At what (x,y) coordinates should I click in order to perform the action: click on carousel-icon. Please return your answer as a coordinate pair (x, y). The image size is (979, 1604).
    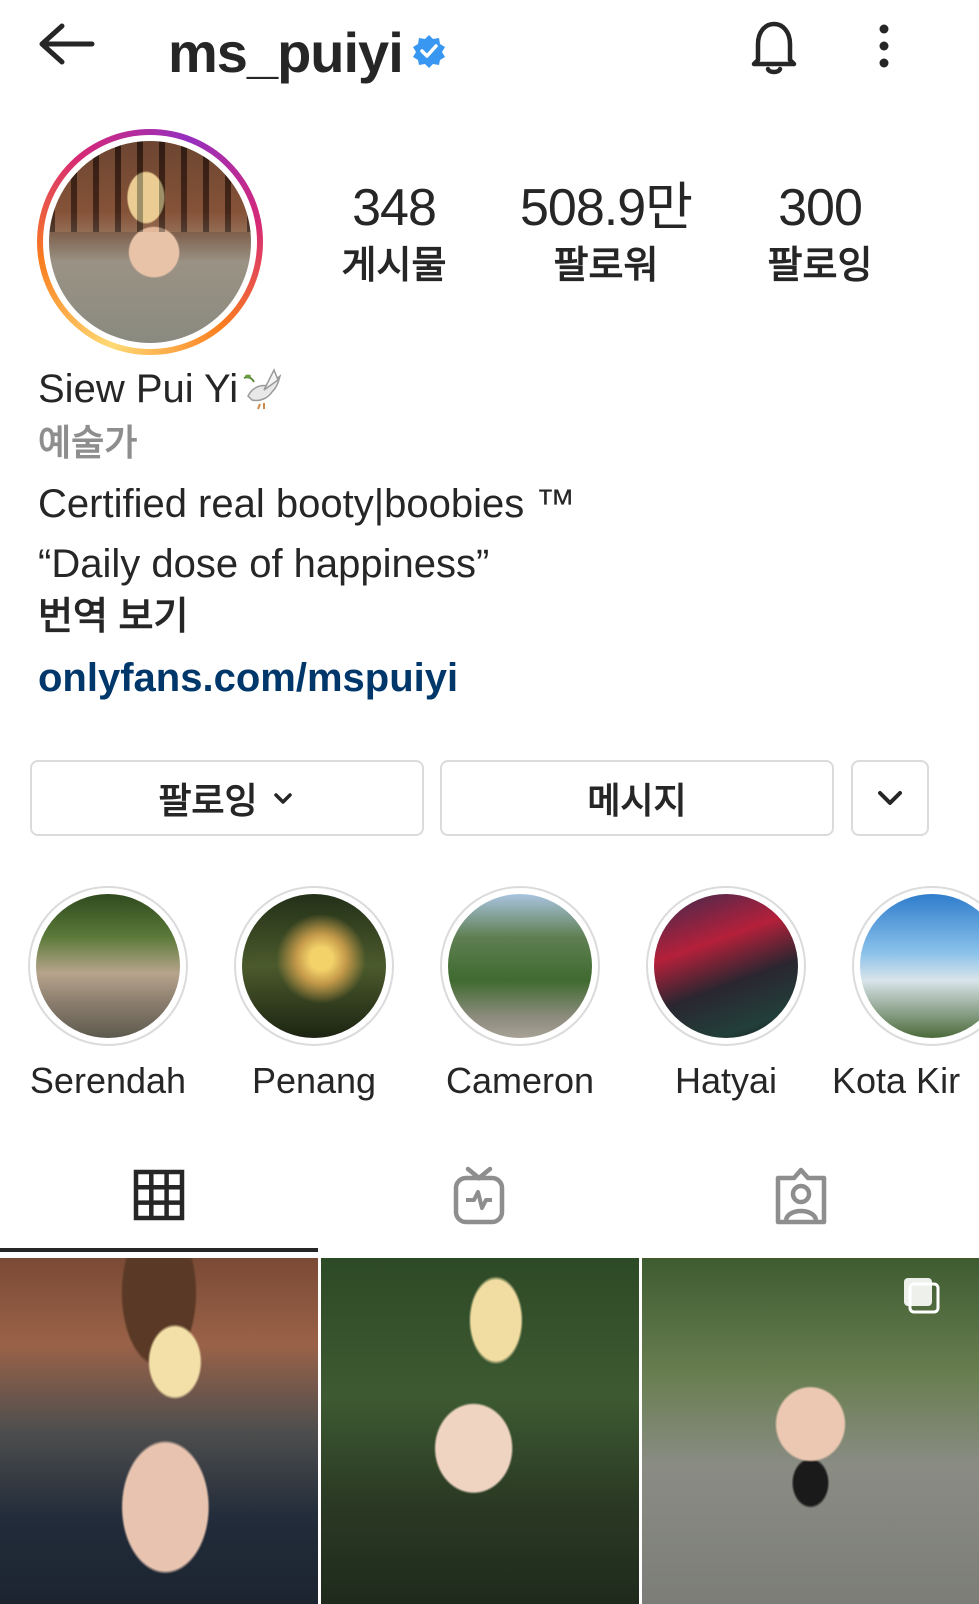
    Looking at the image, I should click on (921, 1295).